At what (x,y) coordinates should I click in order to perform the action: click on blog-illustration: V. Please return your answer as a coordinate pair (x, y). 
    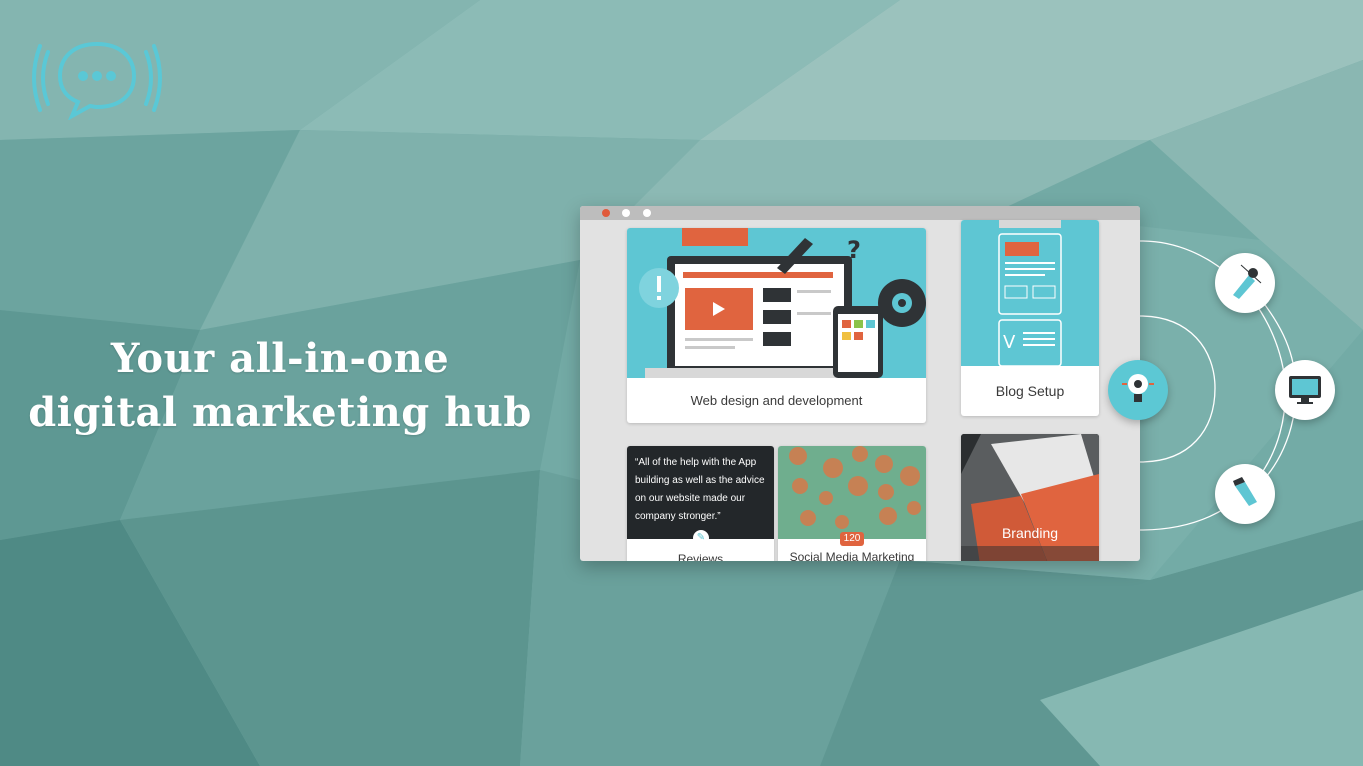
    Looking at the image, I should click on (1030, 293).